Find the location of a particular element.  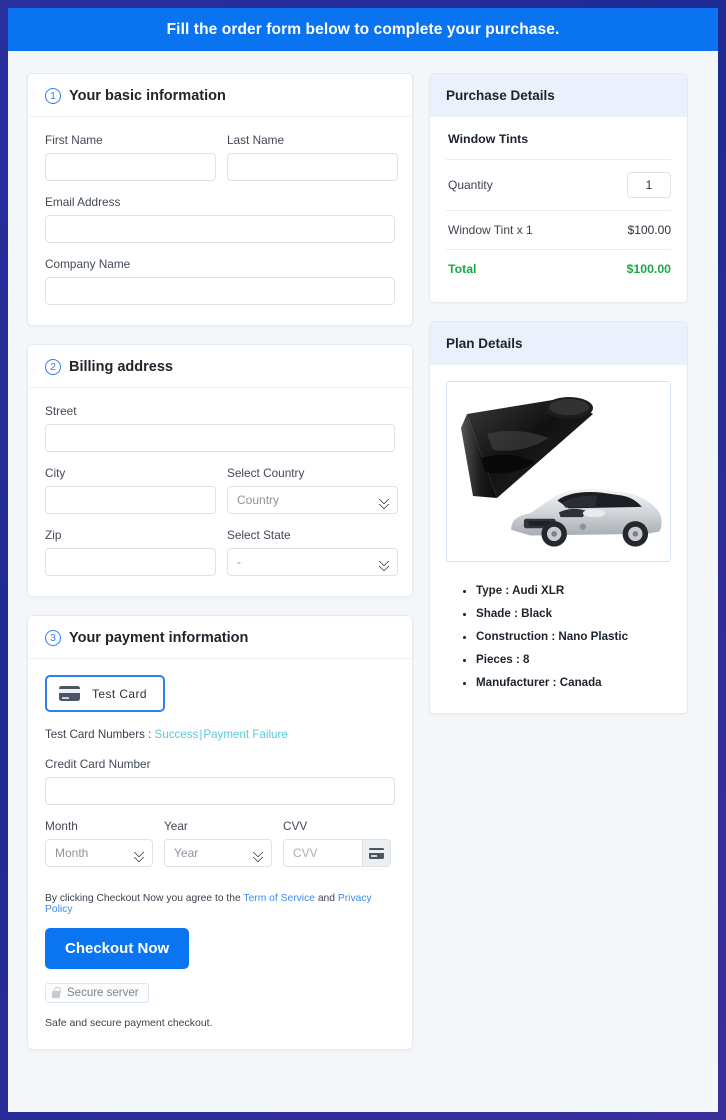

cvv-field-group: CVV is located at coordinates (337, 843).